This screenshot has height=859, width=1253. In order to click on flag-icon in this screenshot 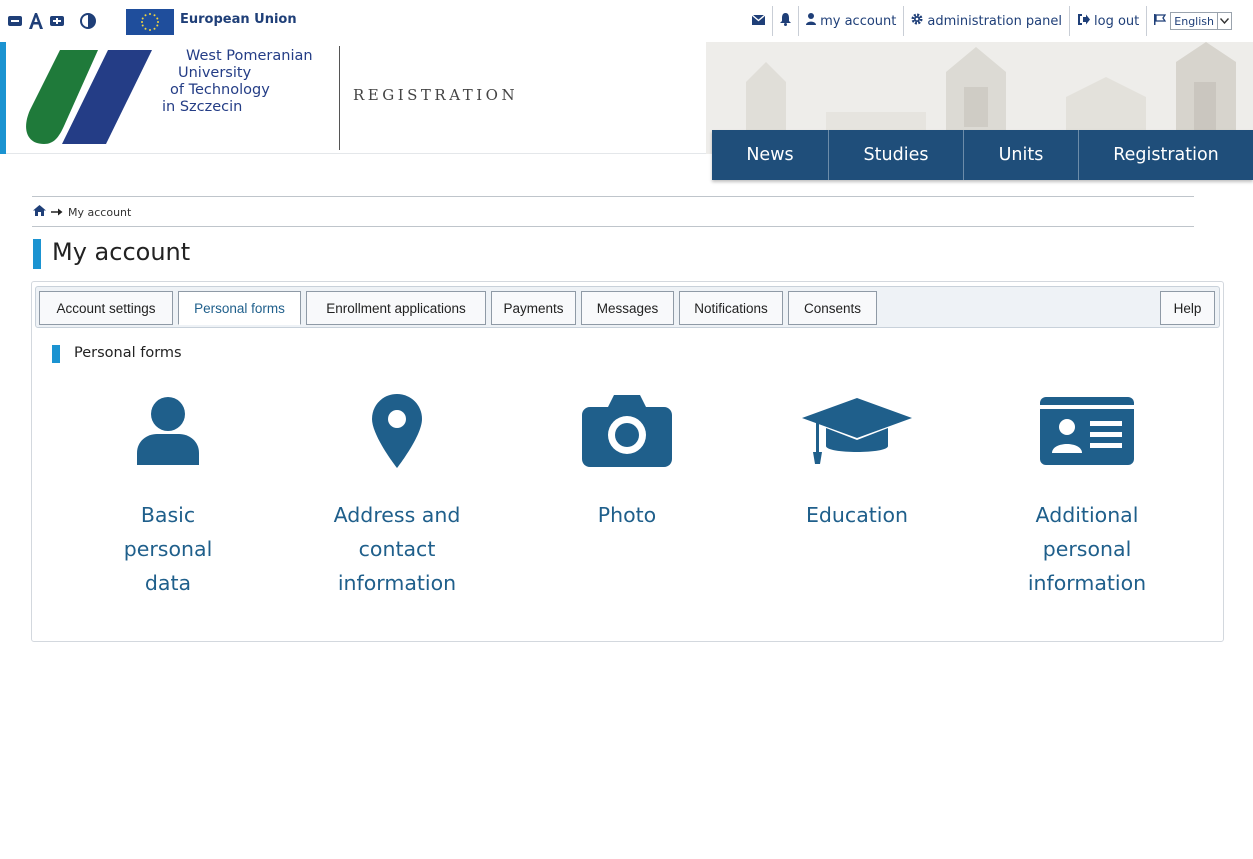, I will do `click(1160, 21)`.